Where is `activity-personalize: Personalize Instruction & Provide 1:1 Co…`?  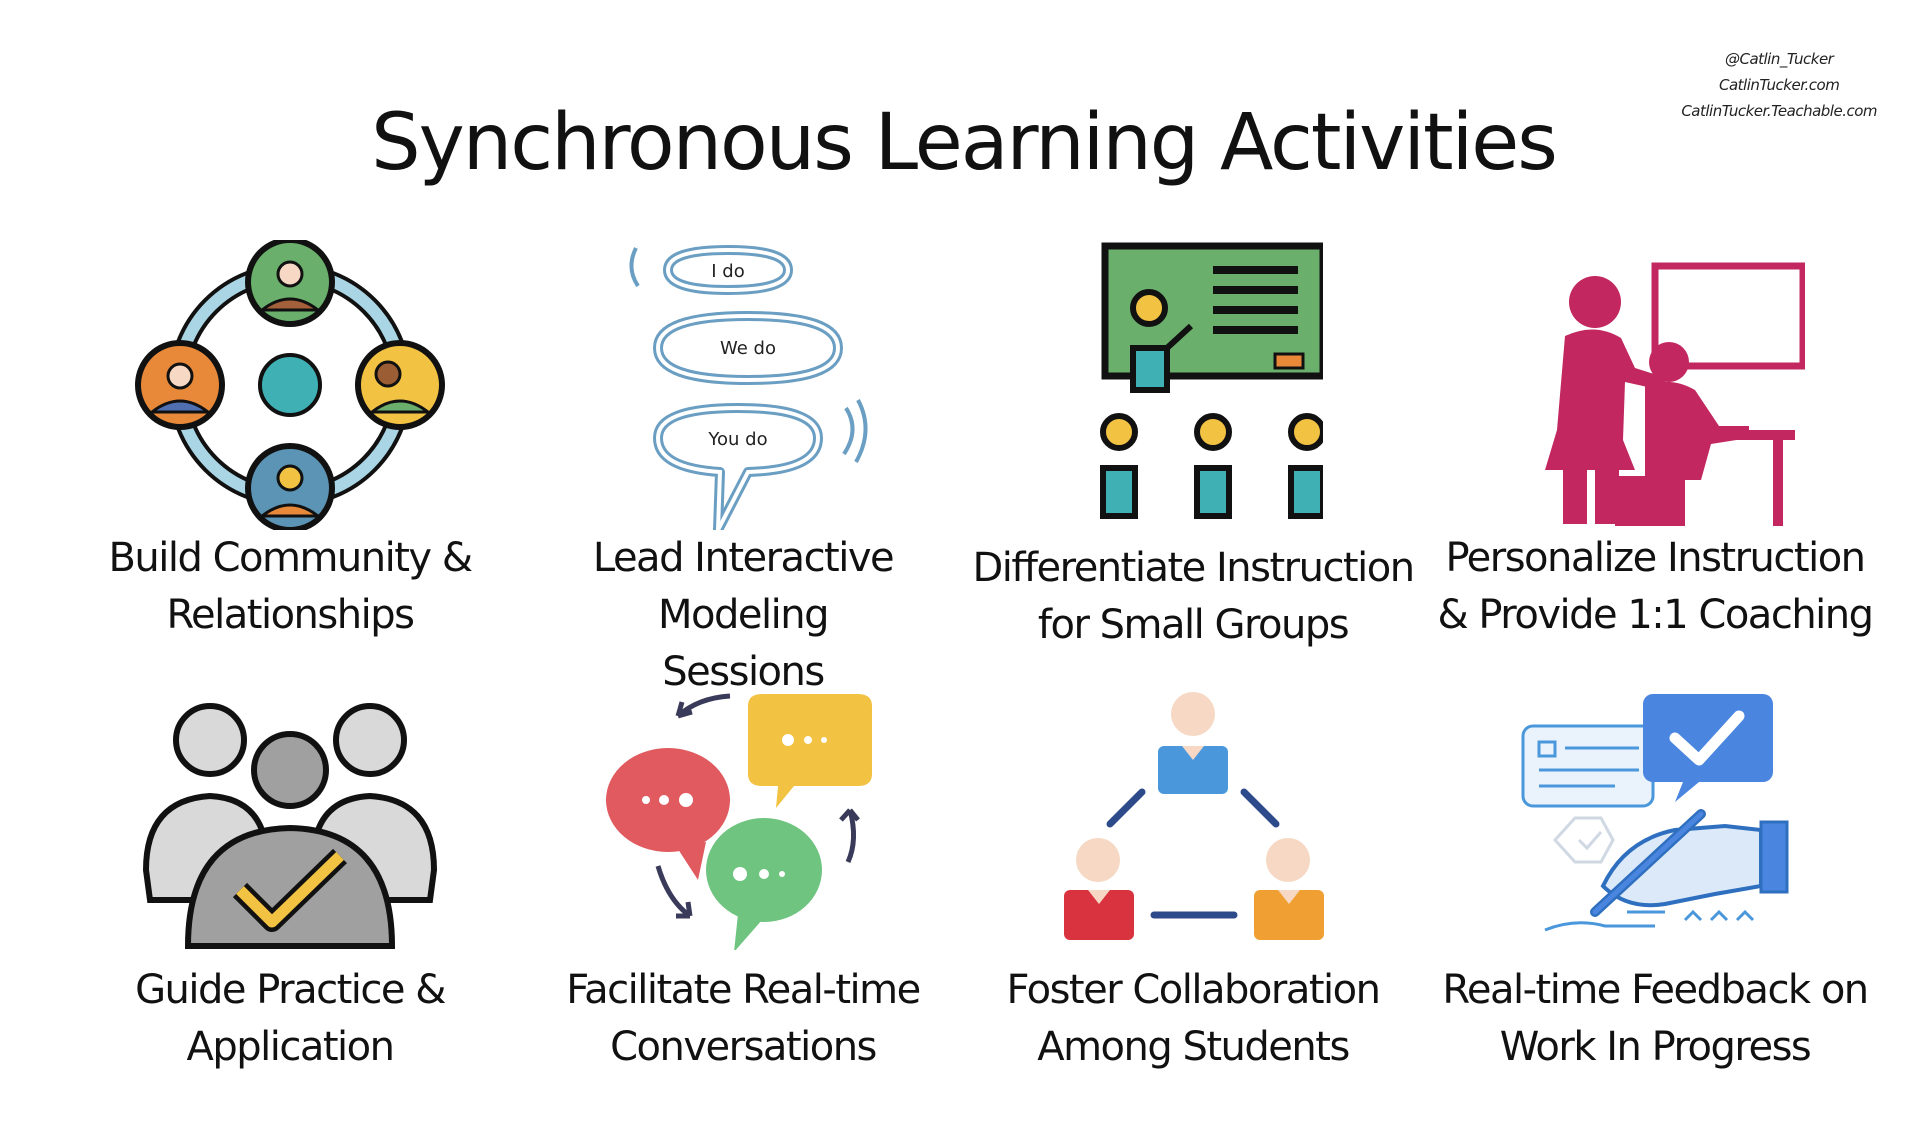 activity-personalize: Personalize Instruction & Provide 1:1 Co… is located at coordinates (1655, 455).